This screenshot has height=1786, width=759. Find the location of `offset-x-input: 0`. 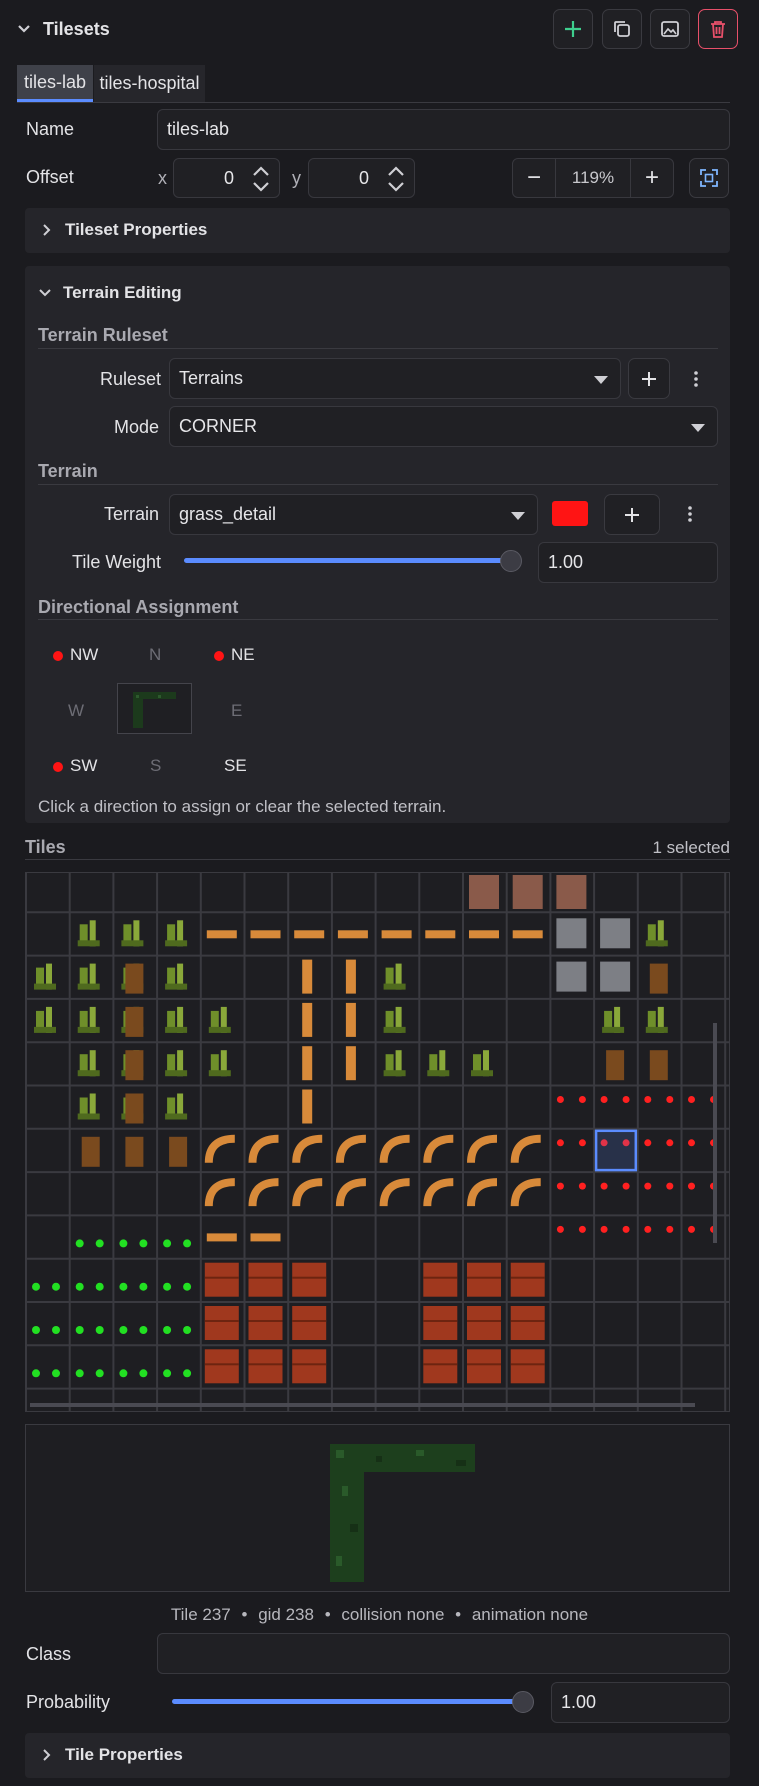

offset-x-input: 0 is located at coordinates (226, 178).